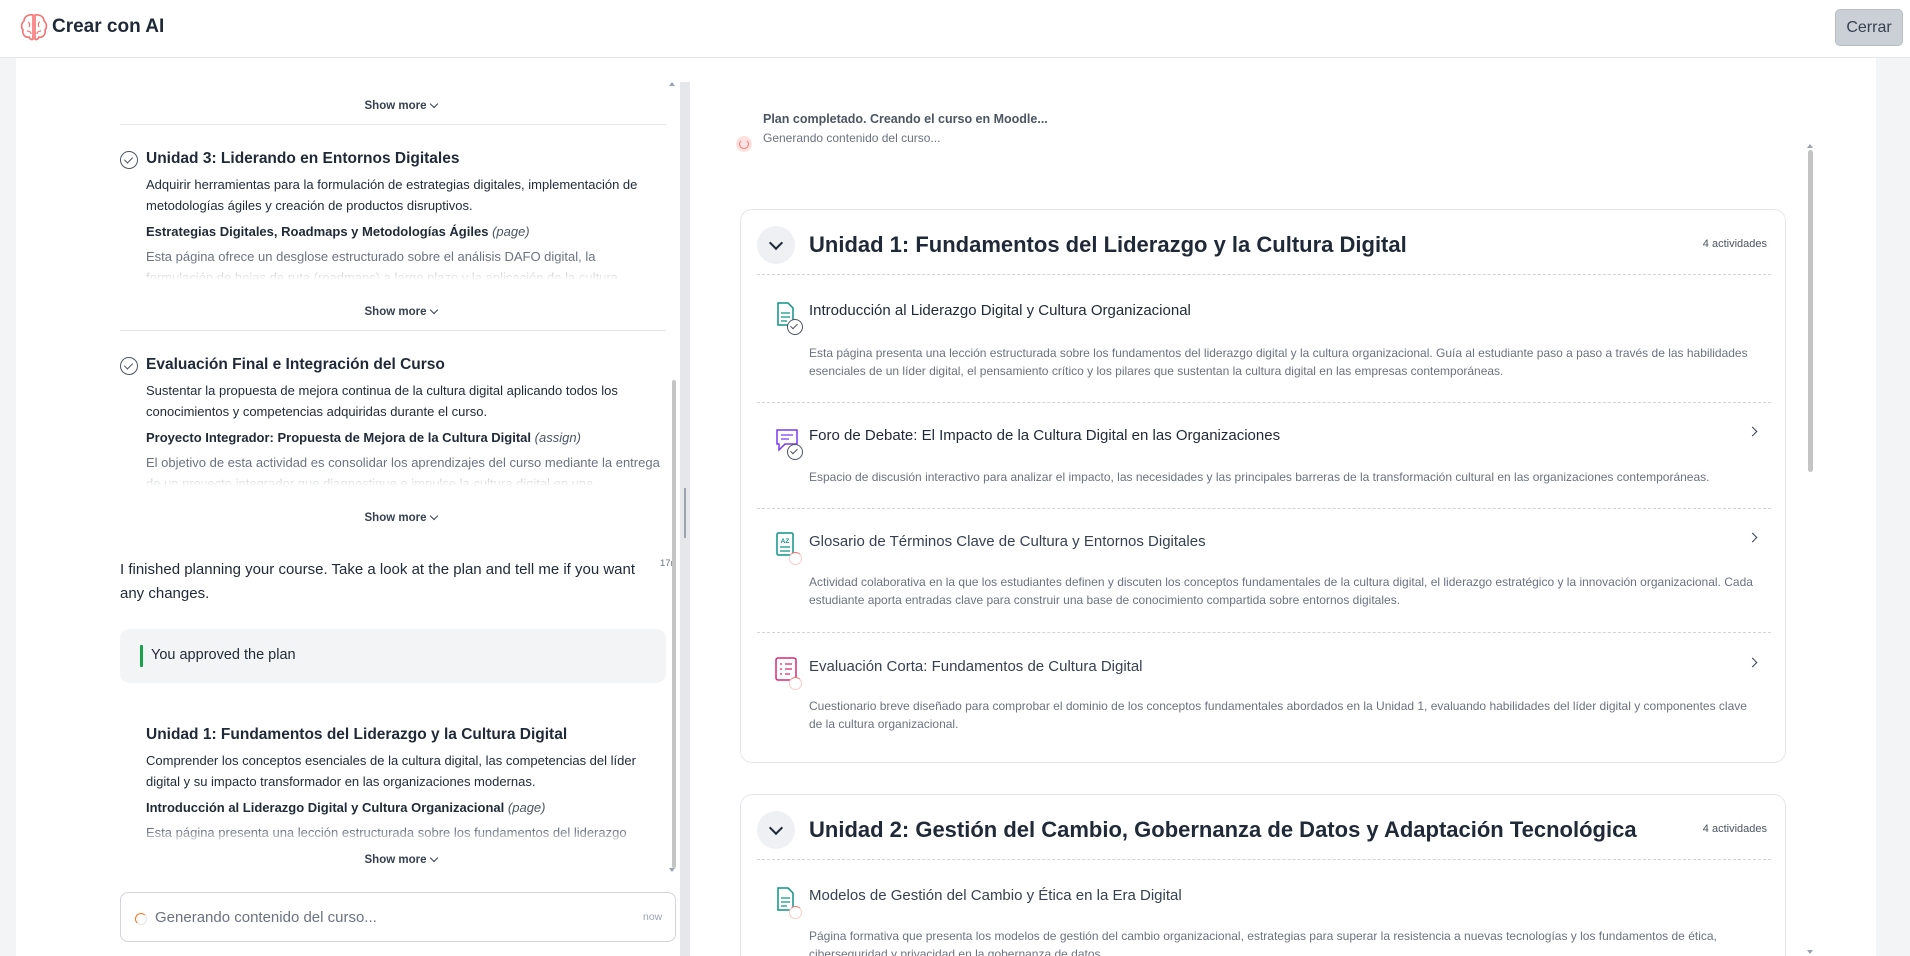 The height and width of the screenshot is (956, 1910). Describe the element at coordinates (34, 27) in the screenshot. I see `brain-logo-icon` at that location.